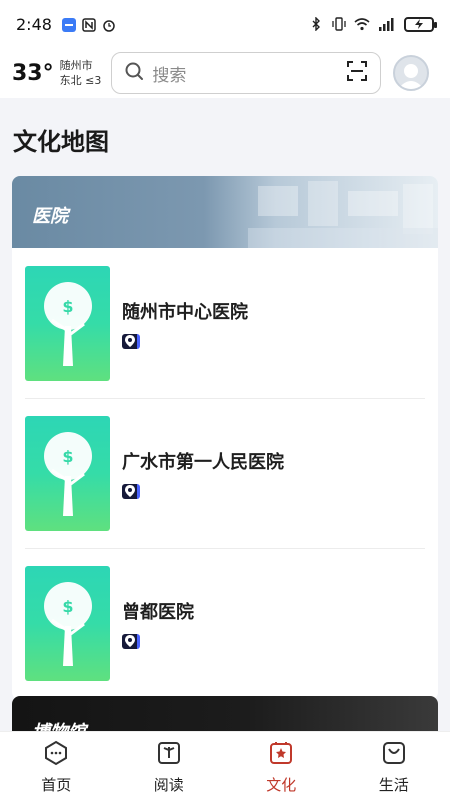 The image size is (450, 800). I want to click on nav-label: 阅读, so click(168, 785).